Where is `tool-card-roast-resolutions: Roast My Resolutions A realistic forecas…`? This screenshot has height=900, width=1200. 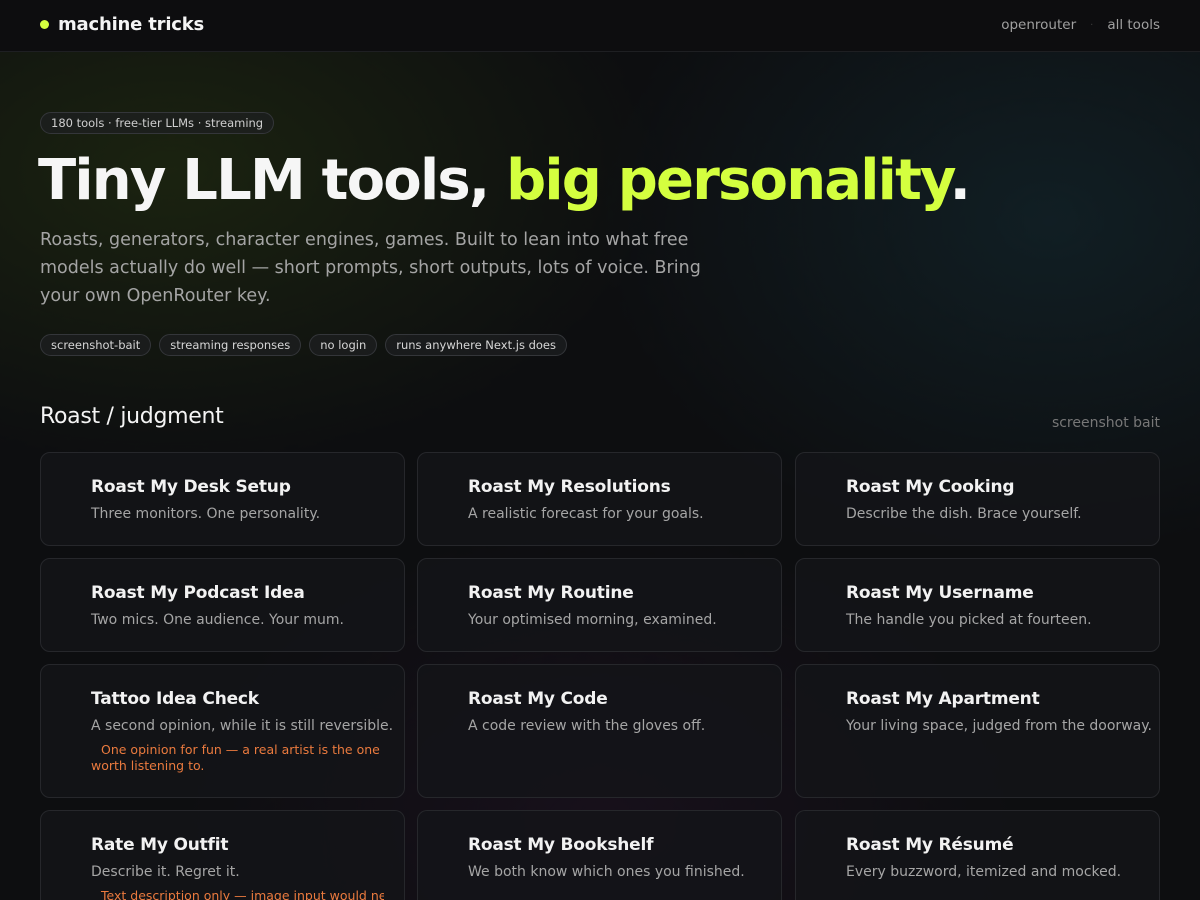
tool-card-roast-resolutions: Roast My Resolutions A realistic forecas… is located at coordinates (599, 499).